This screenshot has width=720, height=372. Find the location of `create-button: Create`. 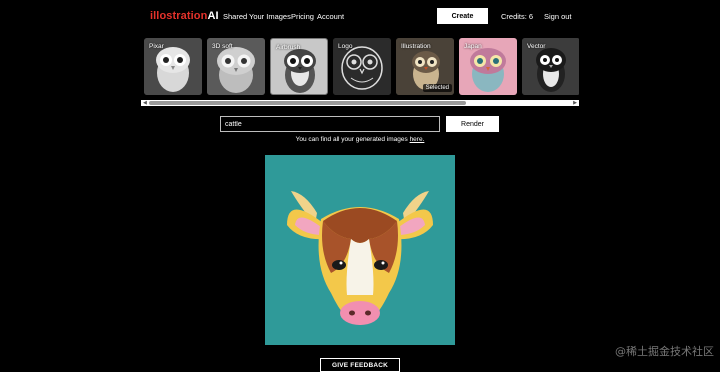

create-button: Create is located at coordinates (462, 16).